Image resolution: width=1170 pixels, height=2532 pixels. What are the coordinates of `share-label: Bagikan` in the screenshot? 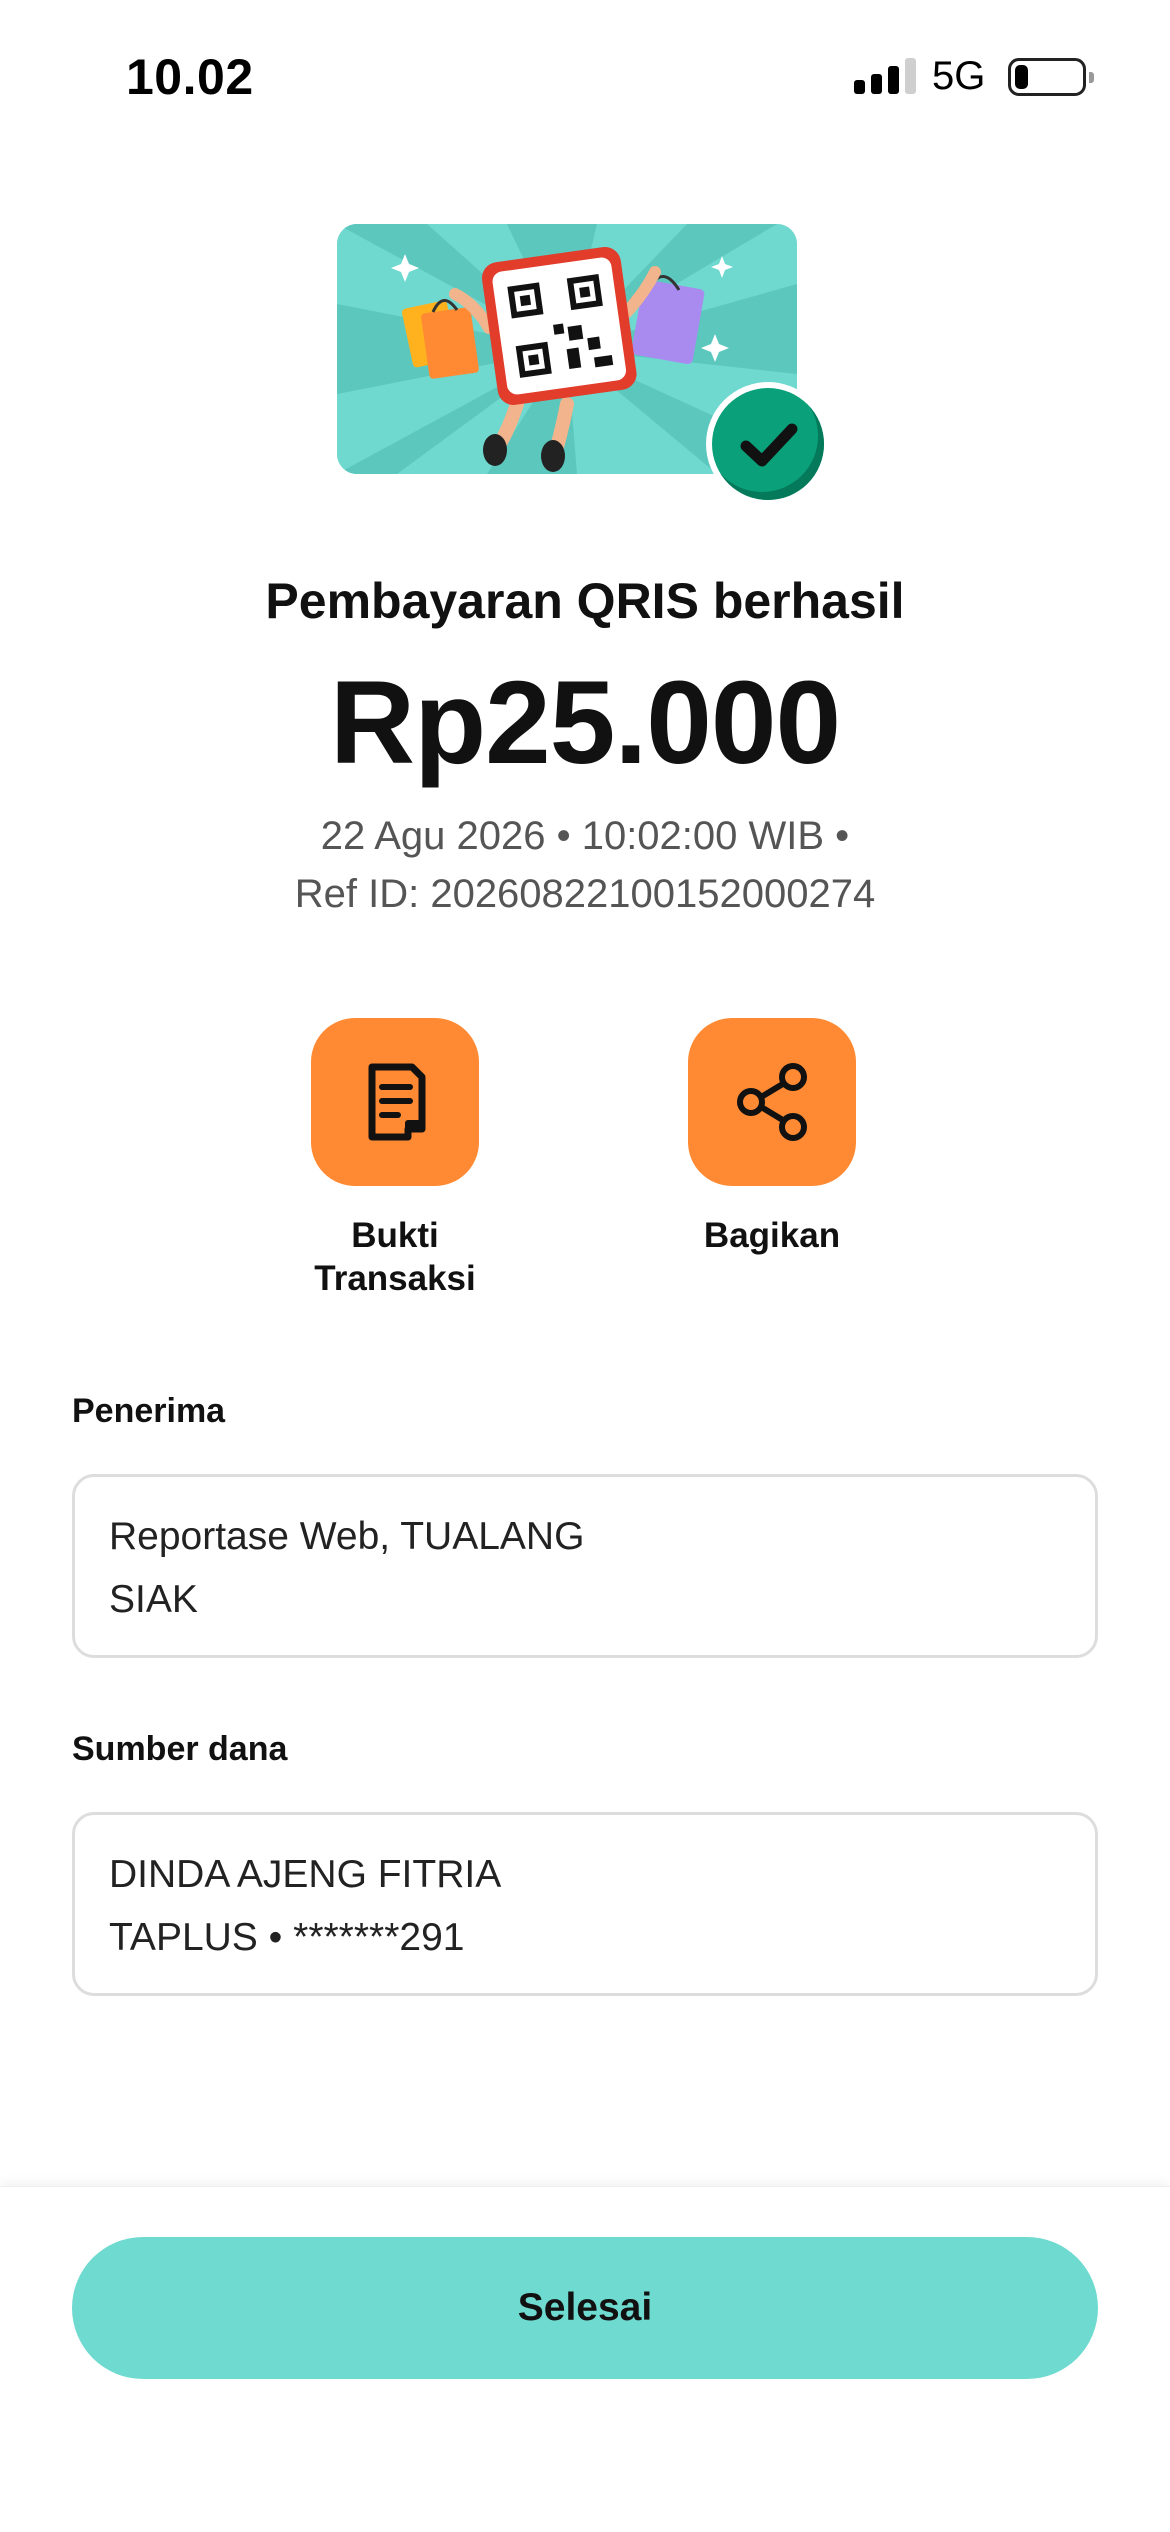 It's located at (772, 1235).